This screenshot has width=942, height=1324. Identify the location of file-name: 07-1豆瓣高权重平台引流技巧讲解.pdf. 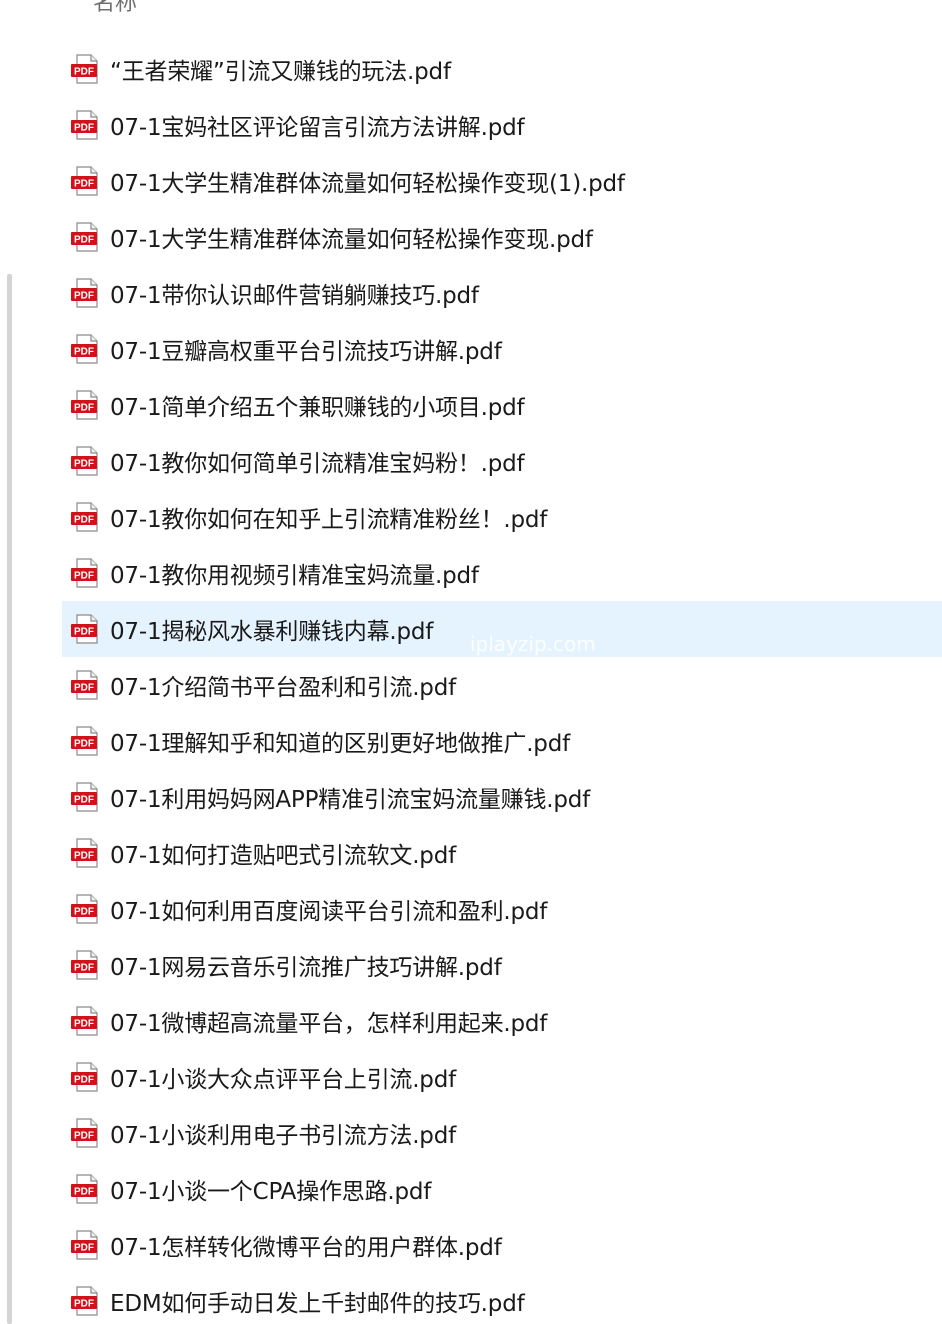
(306, 352).